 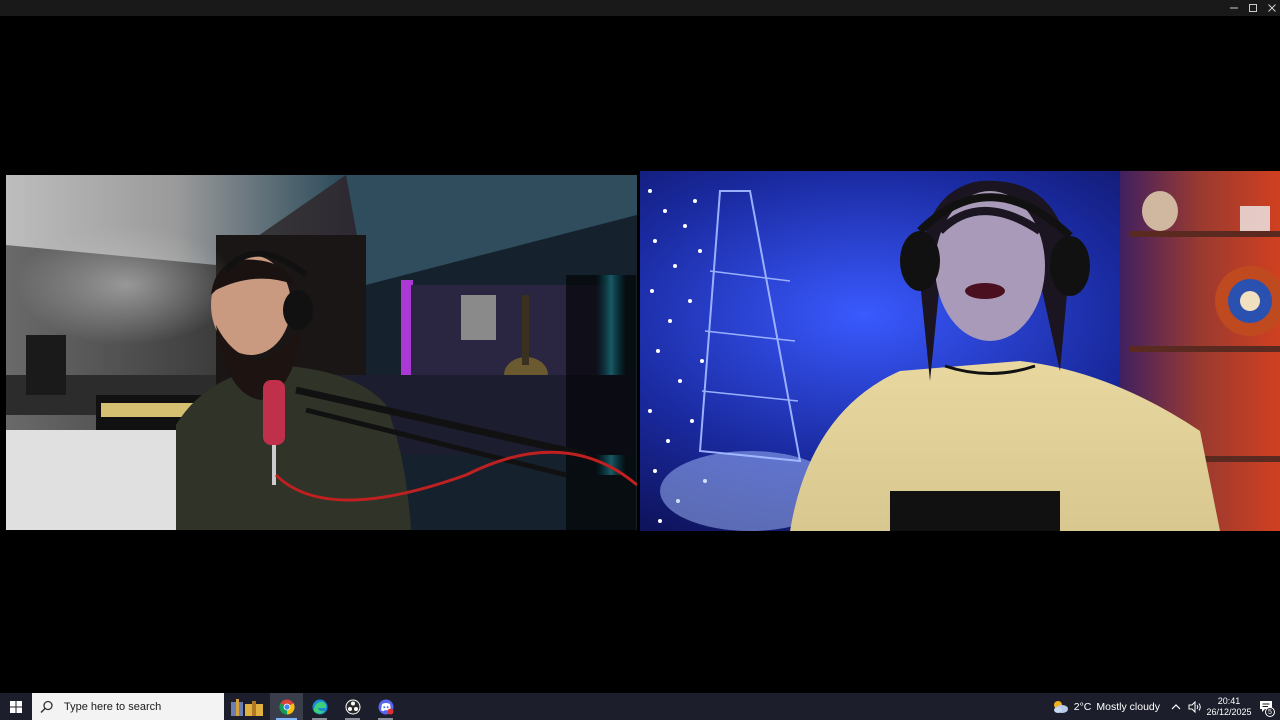 What do you see at coordinates (1271, 8) in the screenshot?
I see `close-icon` at bounding box center [1271, 8].